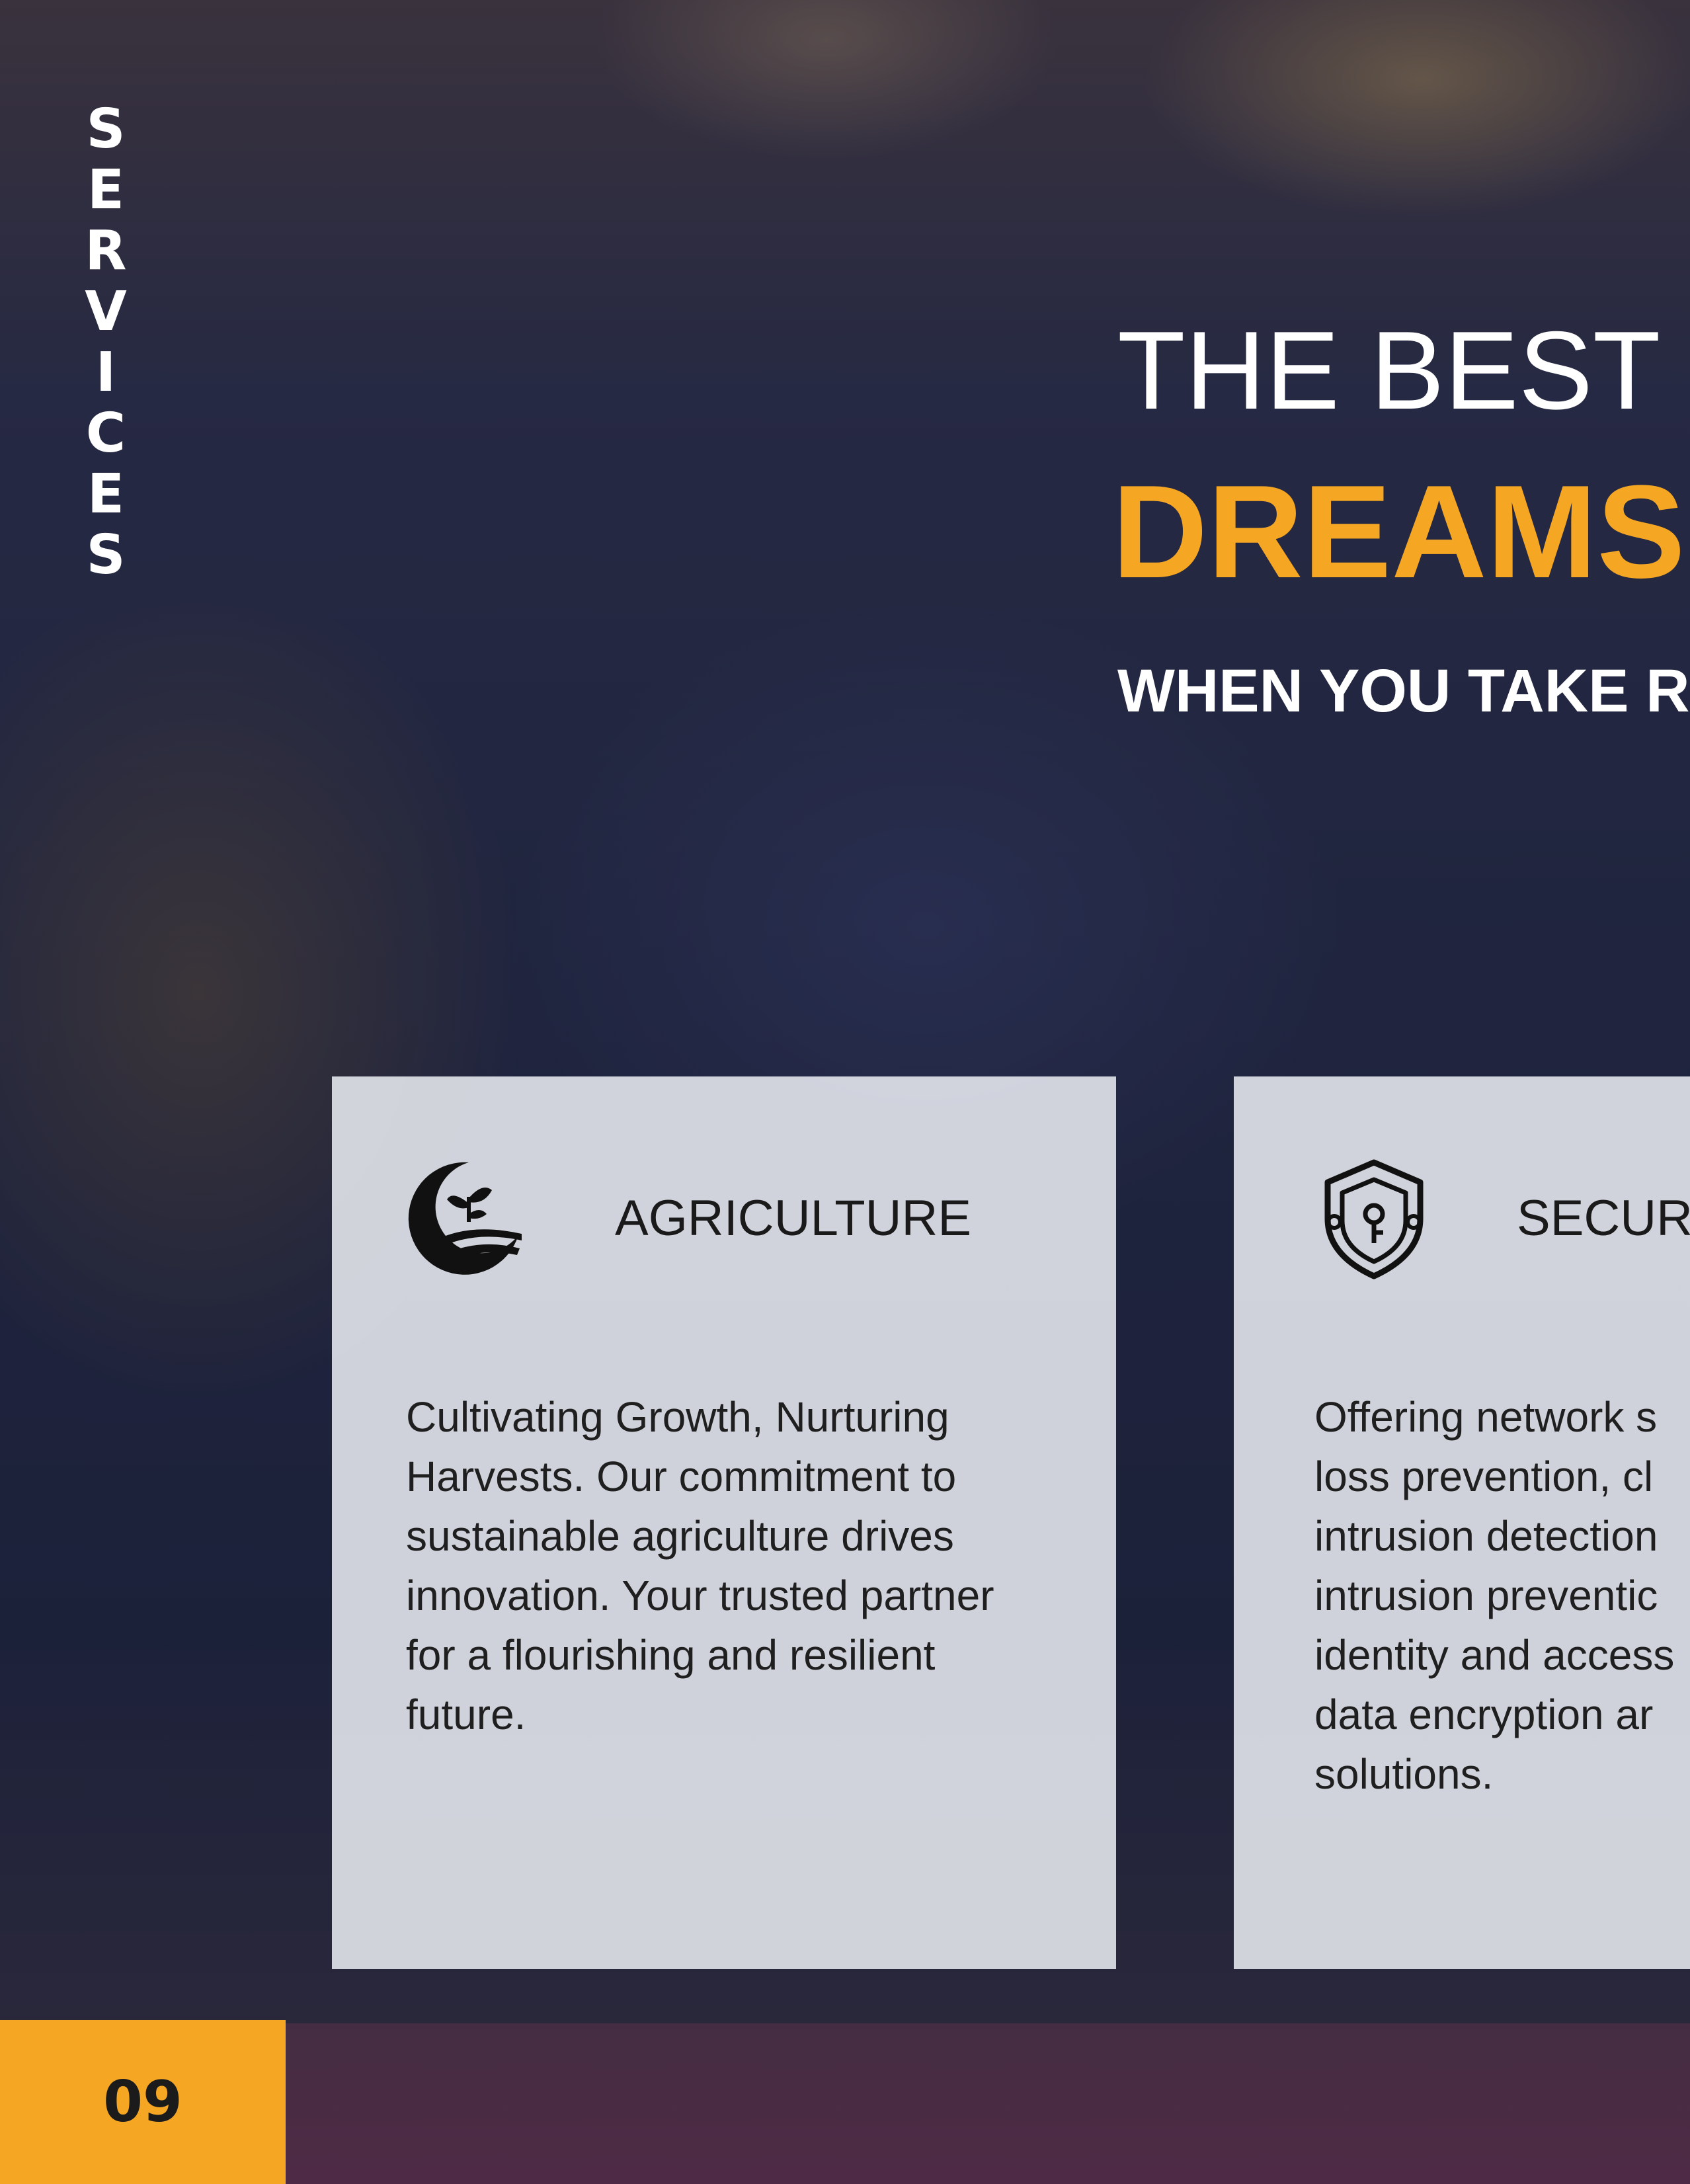 This screenshot has height=2184, width=1690. Describe the element at coordinates (106, 372) in the screenshot. I see `section-label-letter: I` at that location.